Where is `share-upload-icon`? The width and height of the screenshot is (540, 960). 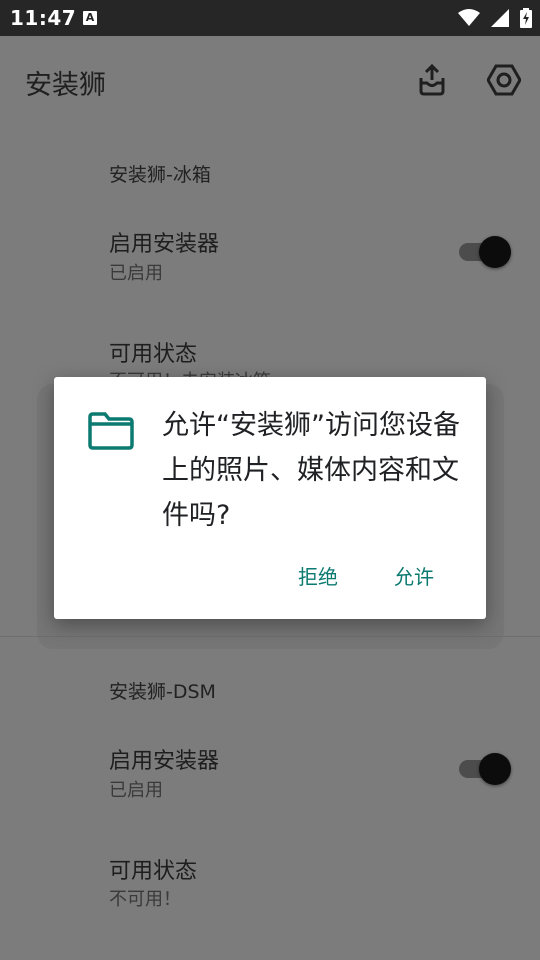 share-upload-icon is located at coordinates (432, 80).